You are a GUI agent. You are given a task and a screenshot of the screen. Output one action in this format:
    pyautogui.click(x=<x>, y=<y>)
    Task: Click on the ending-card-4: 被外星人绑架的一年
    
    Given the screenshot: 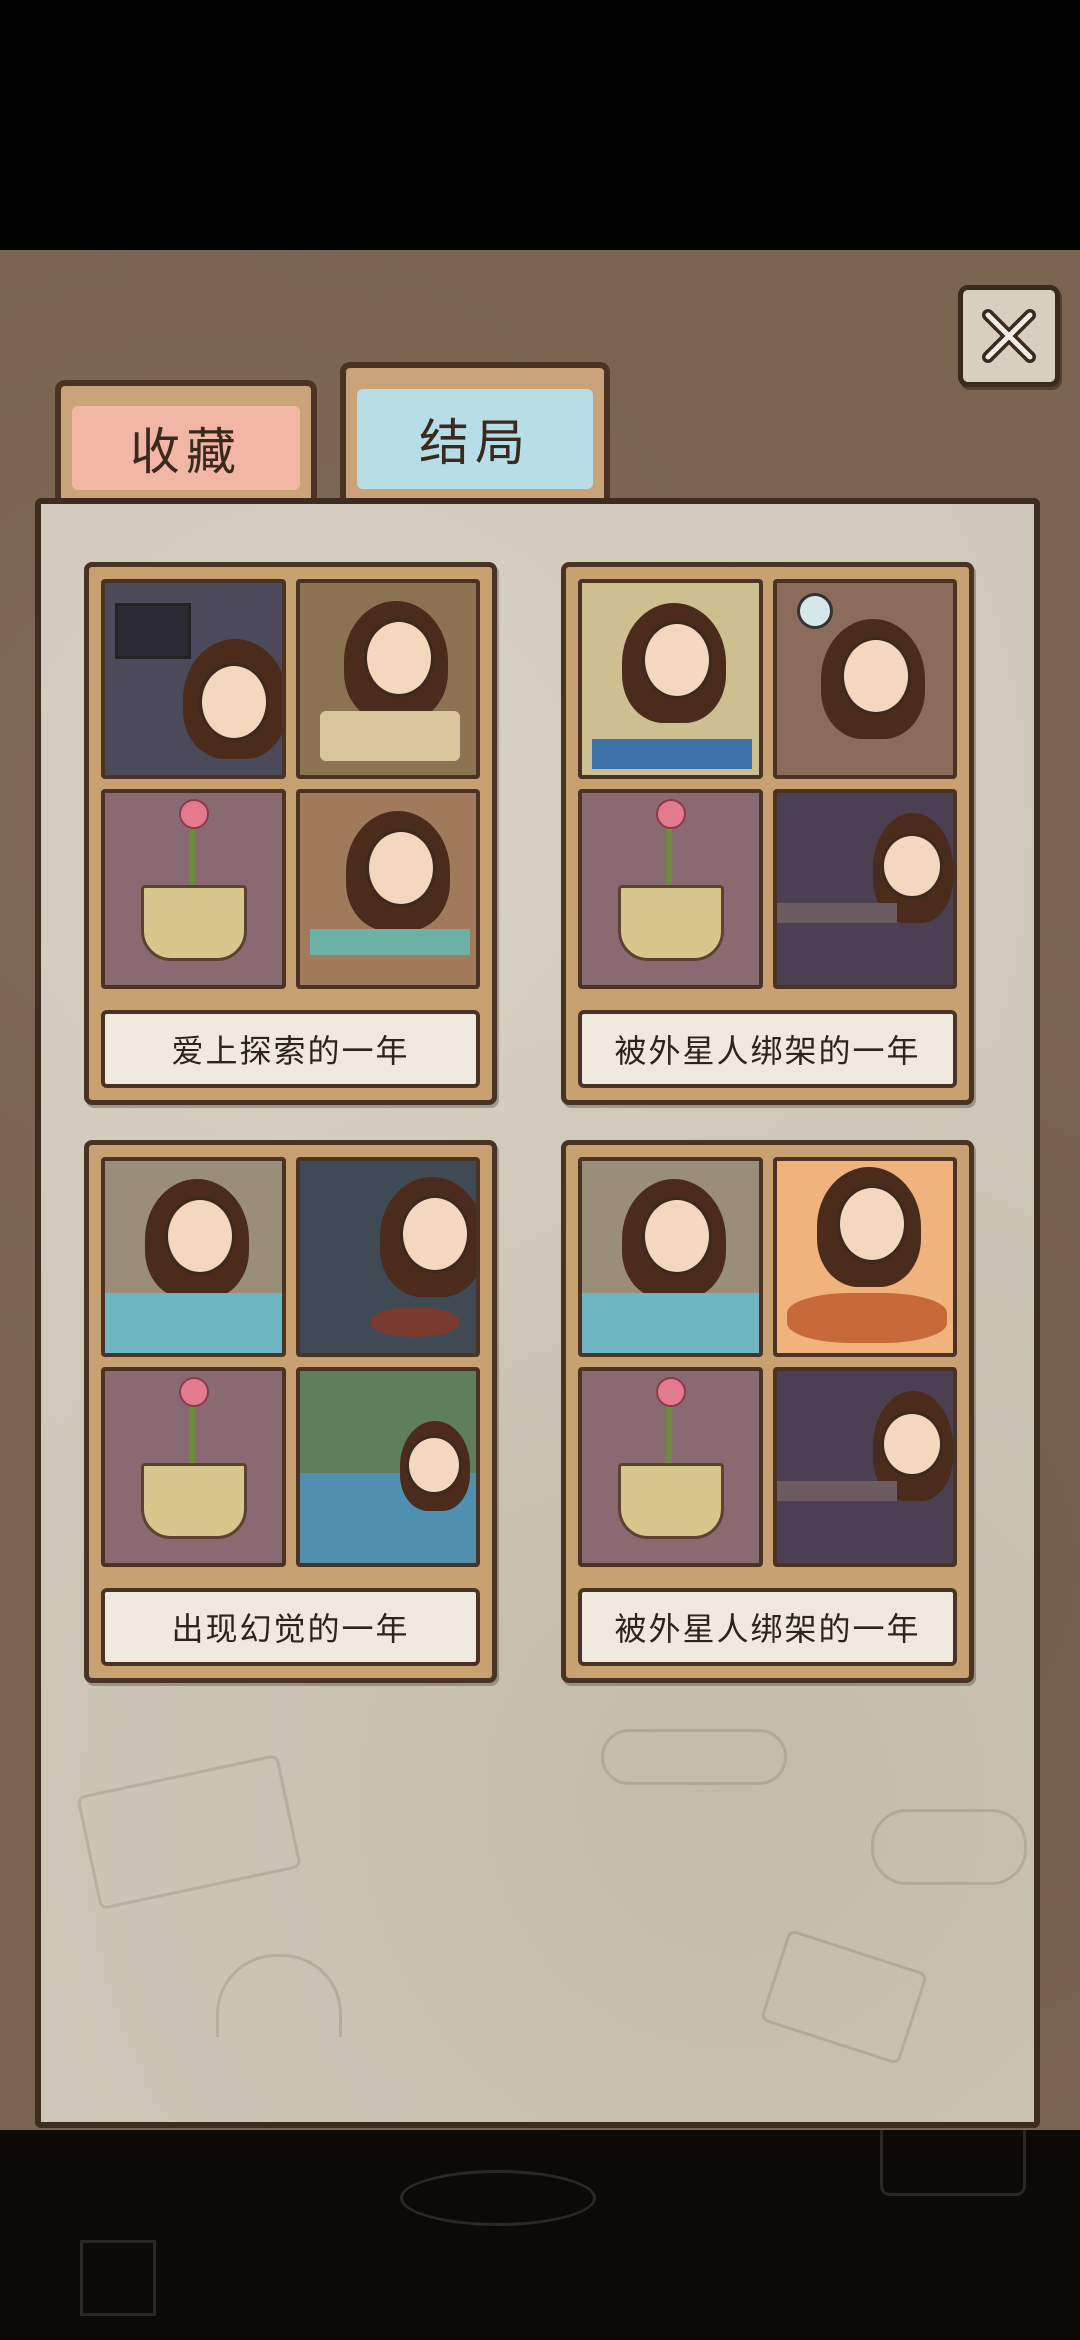 What is the action you would take?
    pyautogui.click(x=767, y=1411)
    